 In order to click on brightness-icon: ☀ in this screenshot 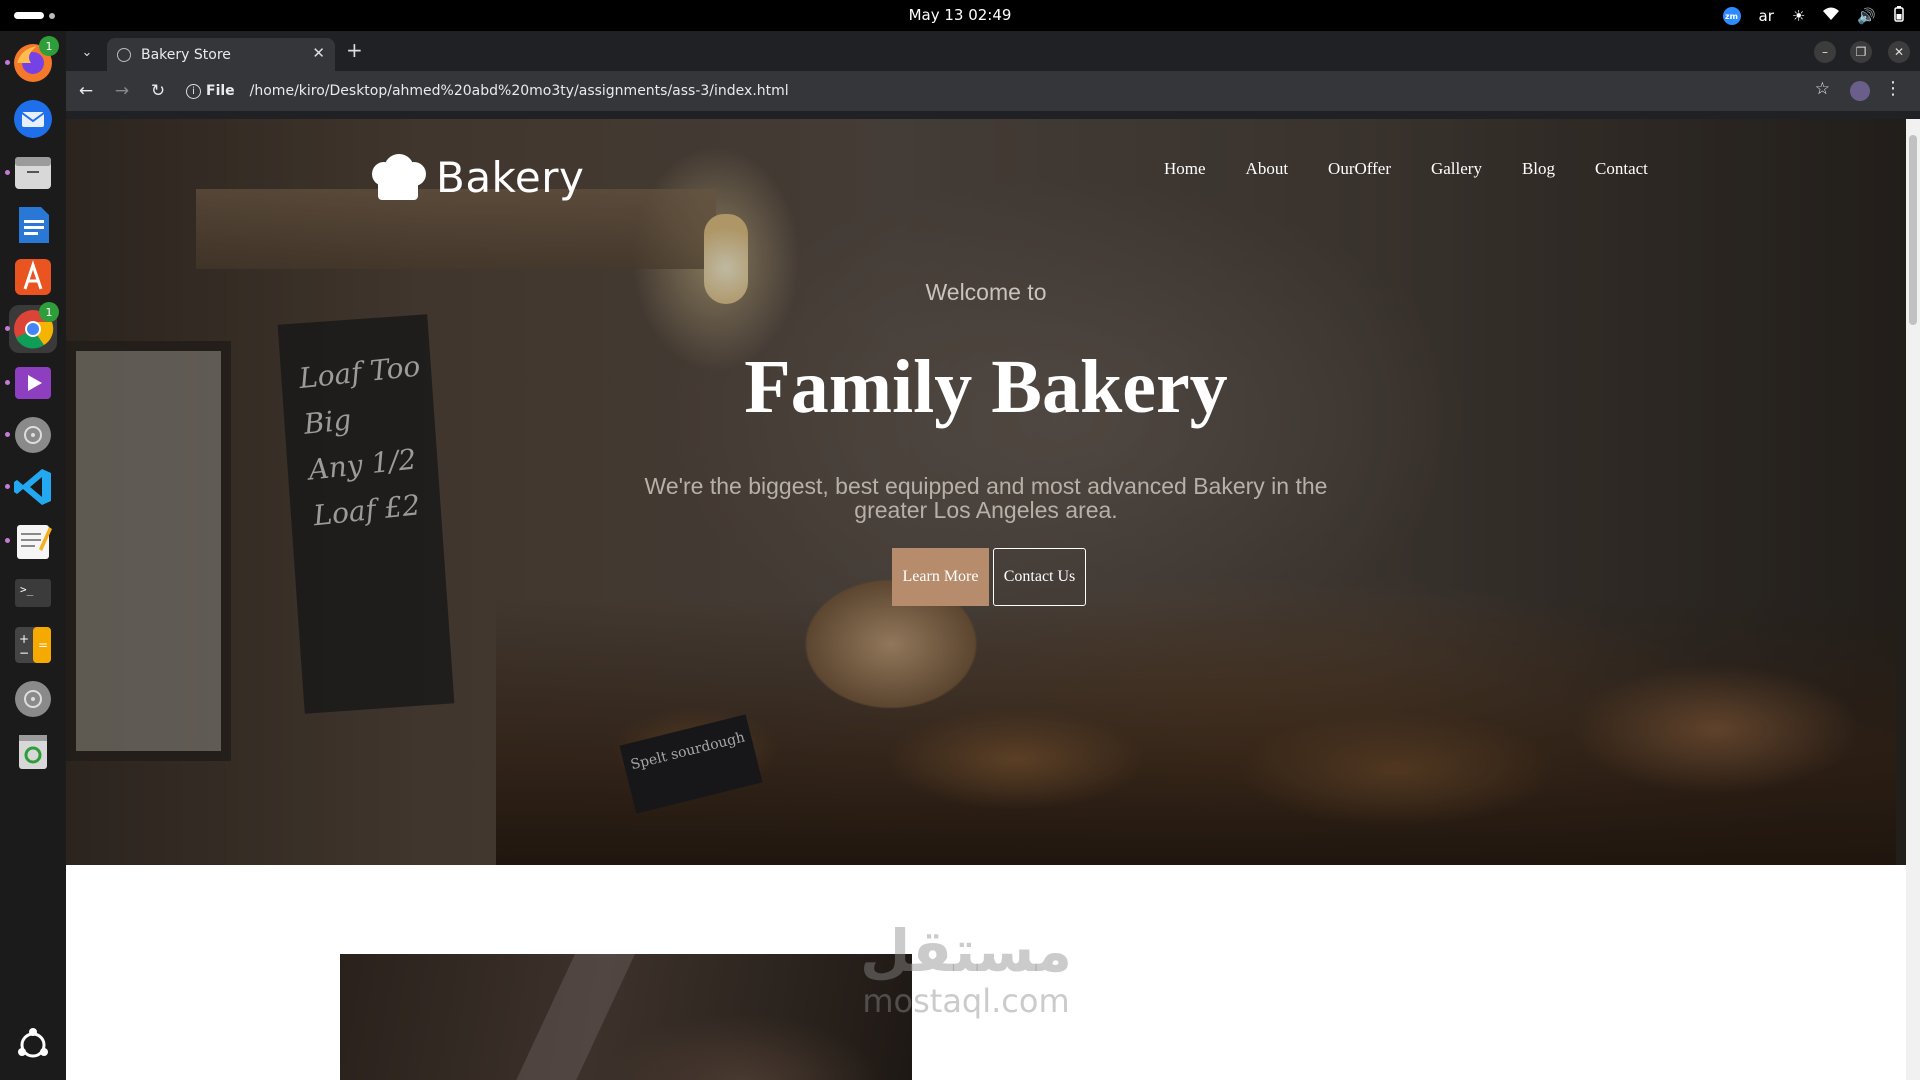, I will do `click(1798, 16)`.